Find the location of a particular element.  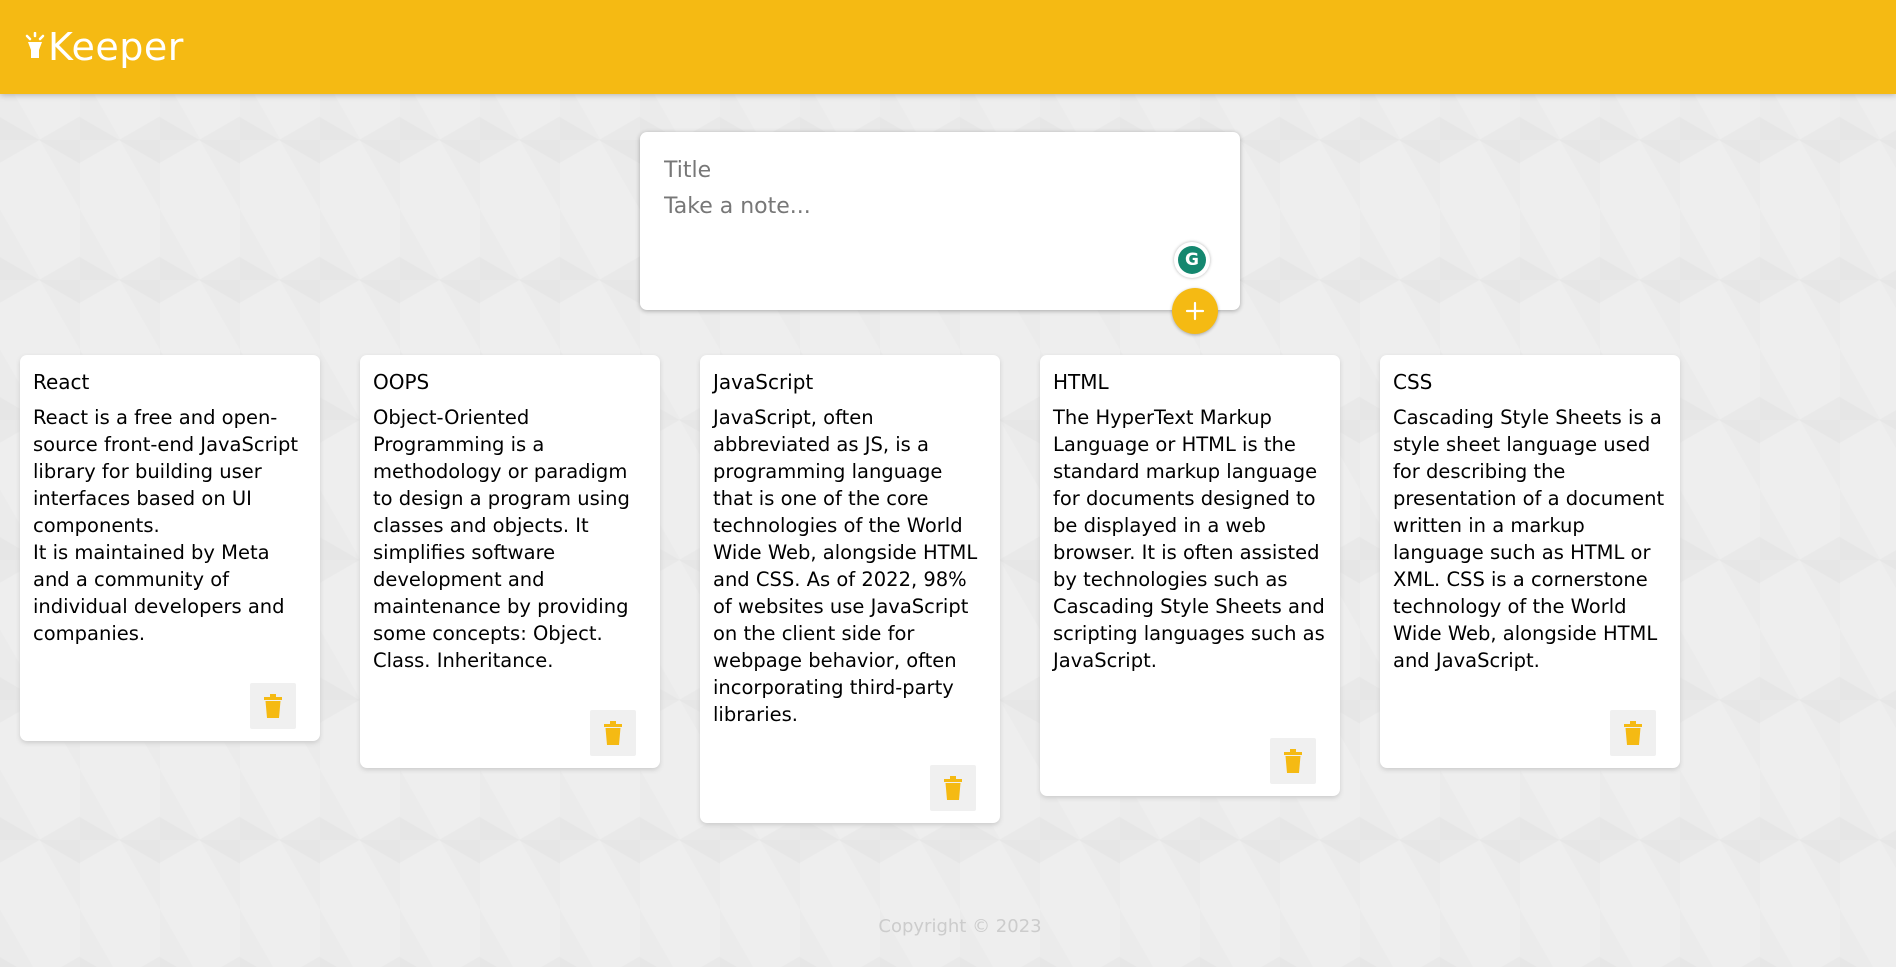

grammarly-icon: G is located at coordinates (1192, 260).